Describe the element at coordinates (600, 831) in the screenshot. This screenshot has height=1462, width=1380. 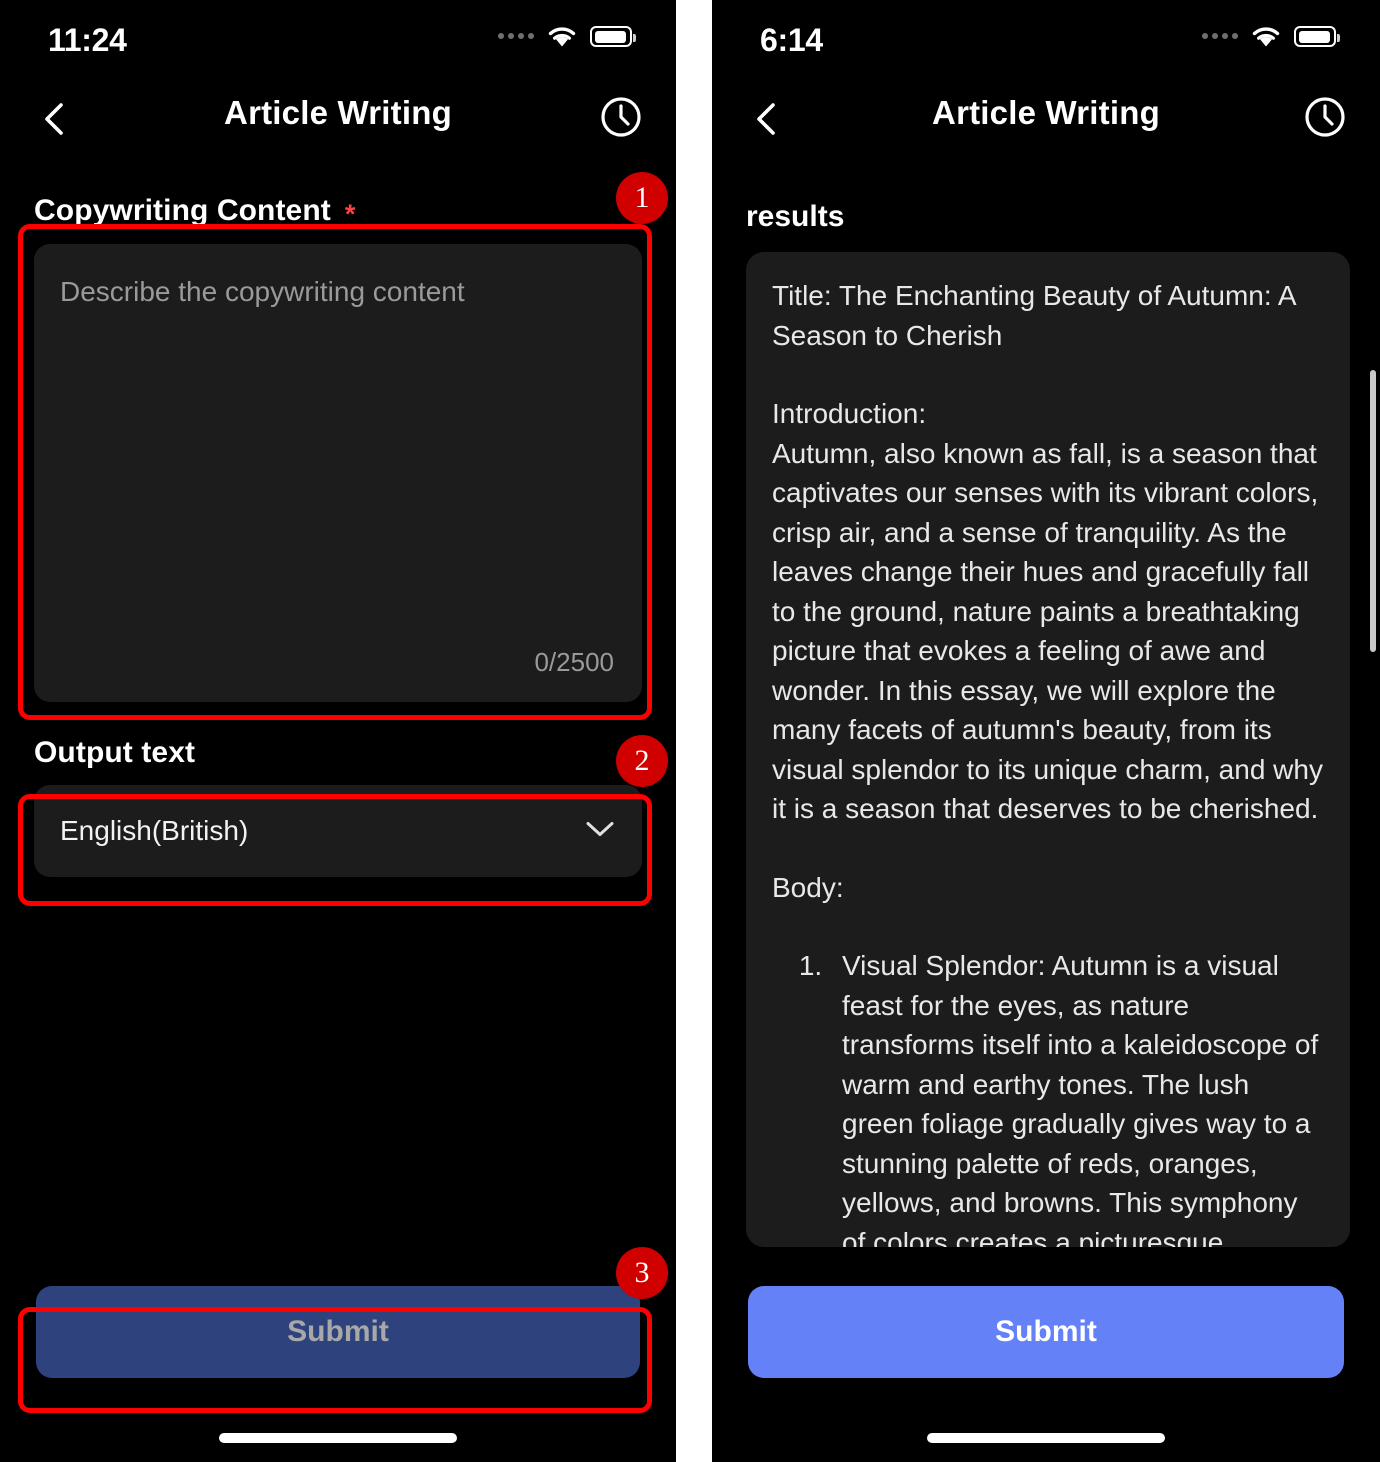
I see `chevron-down-icon` at that location.